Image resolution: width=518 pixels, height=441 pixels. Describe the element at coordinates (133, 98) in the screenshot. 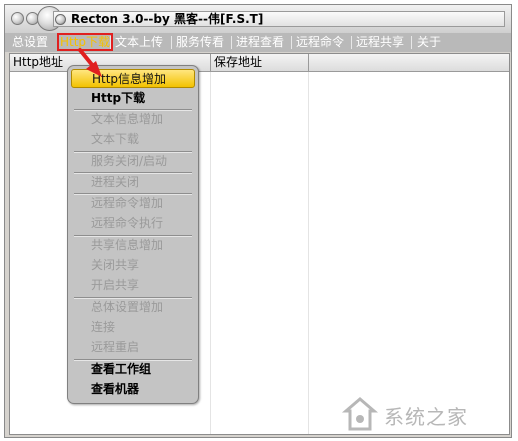

I see `menu-item-http-download: Http下载` at that location.